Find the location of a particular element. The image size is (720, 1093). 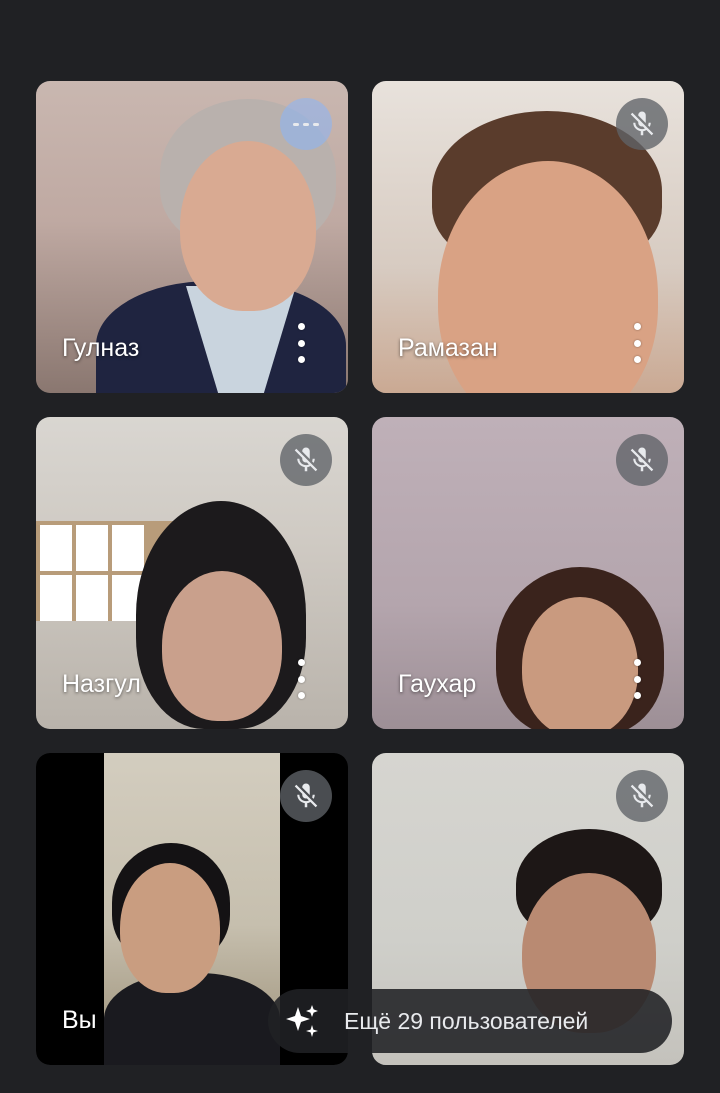

more-participants-label: Ещё 29 пользователей is located at coordinates (466, 1020).